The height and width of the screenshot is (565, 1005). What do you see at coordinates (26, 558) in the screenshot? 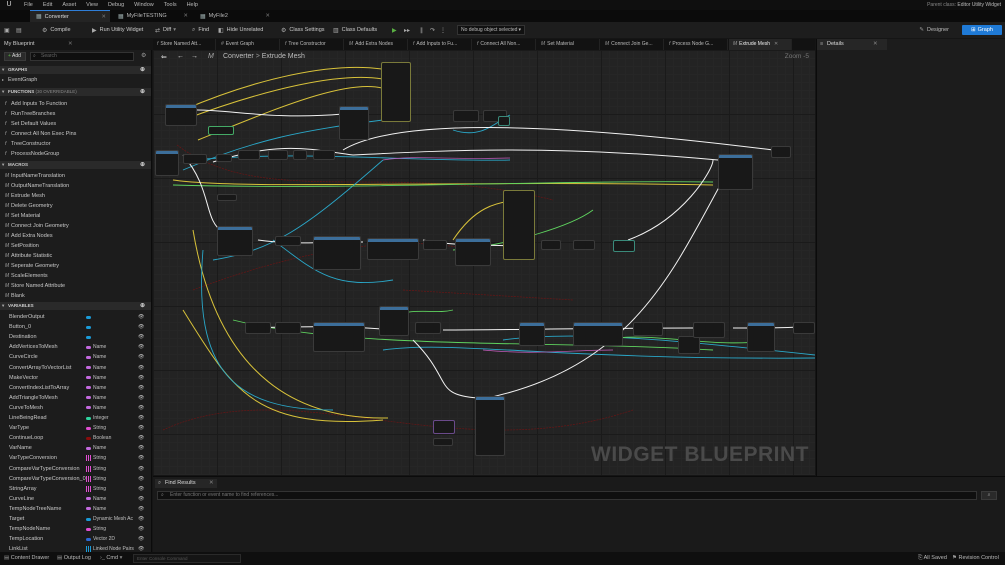
I see `content-drawer-button: ▤ Content Drawer` at bounding box center [26, 558].